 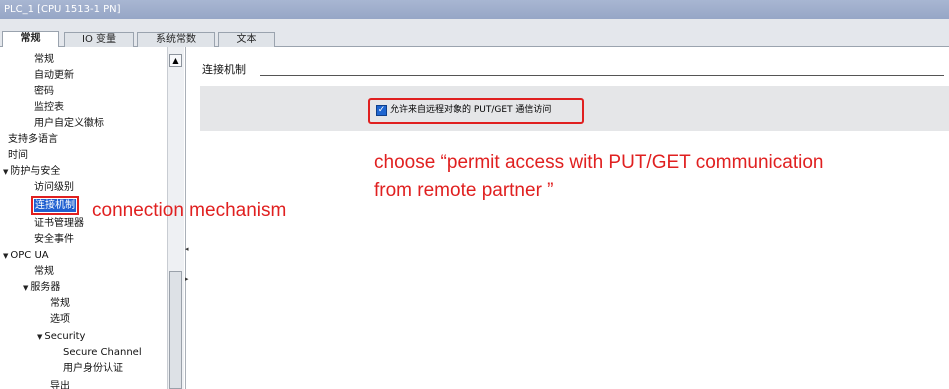 What do you see at coordinates (187, 279) in the screenshot?
I see `chevron-right-icon: ▸` at bounding box center [187, 279].